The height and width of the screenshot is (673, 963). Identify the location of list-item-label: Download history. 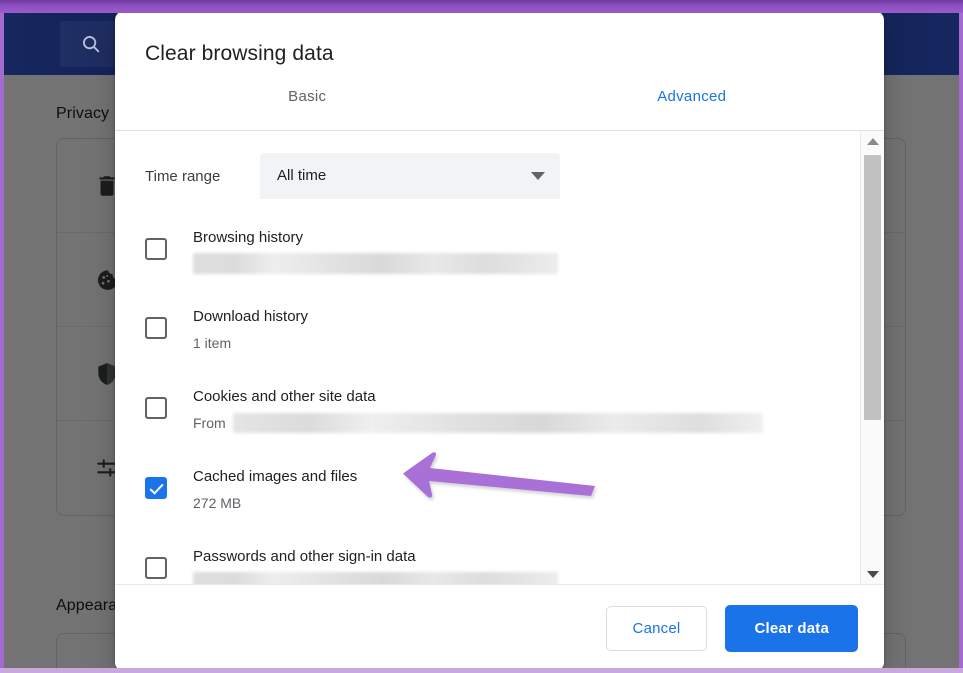
(251, 316).